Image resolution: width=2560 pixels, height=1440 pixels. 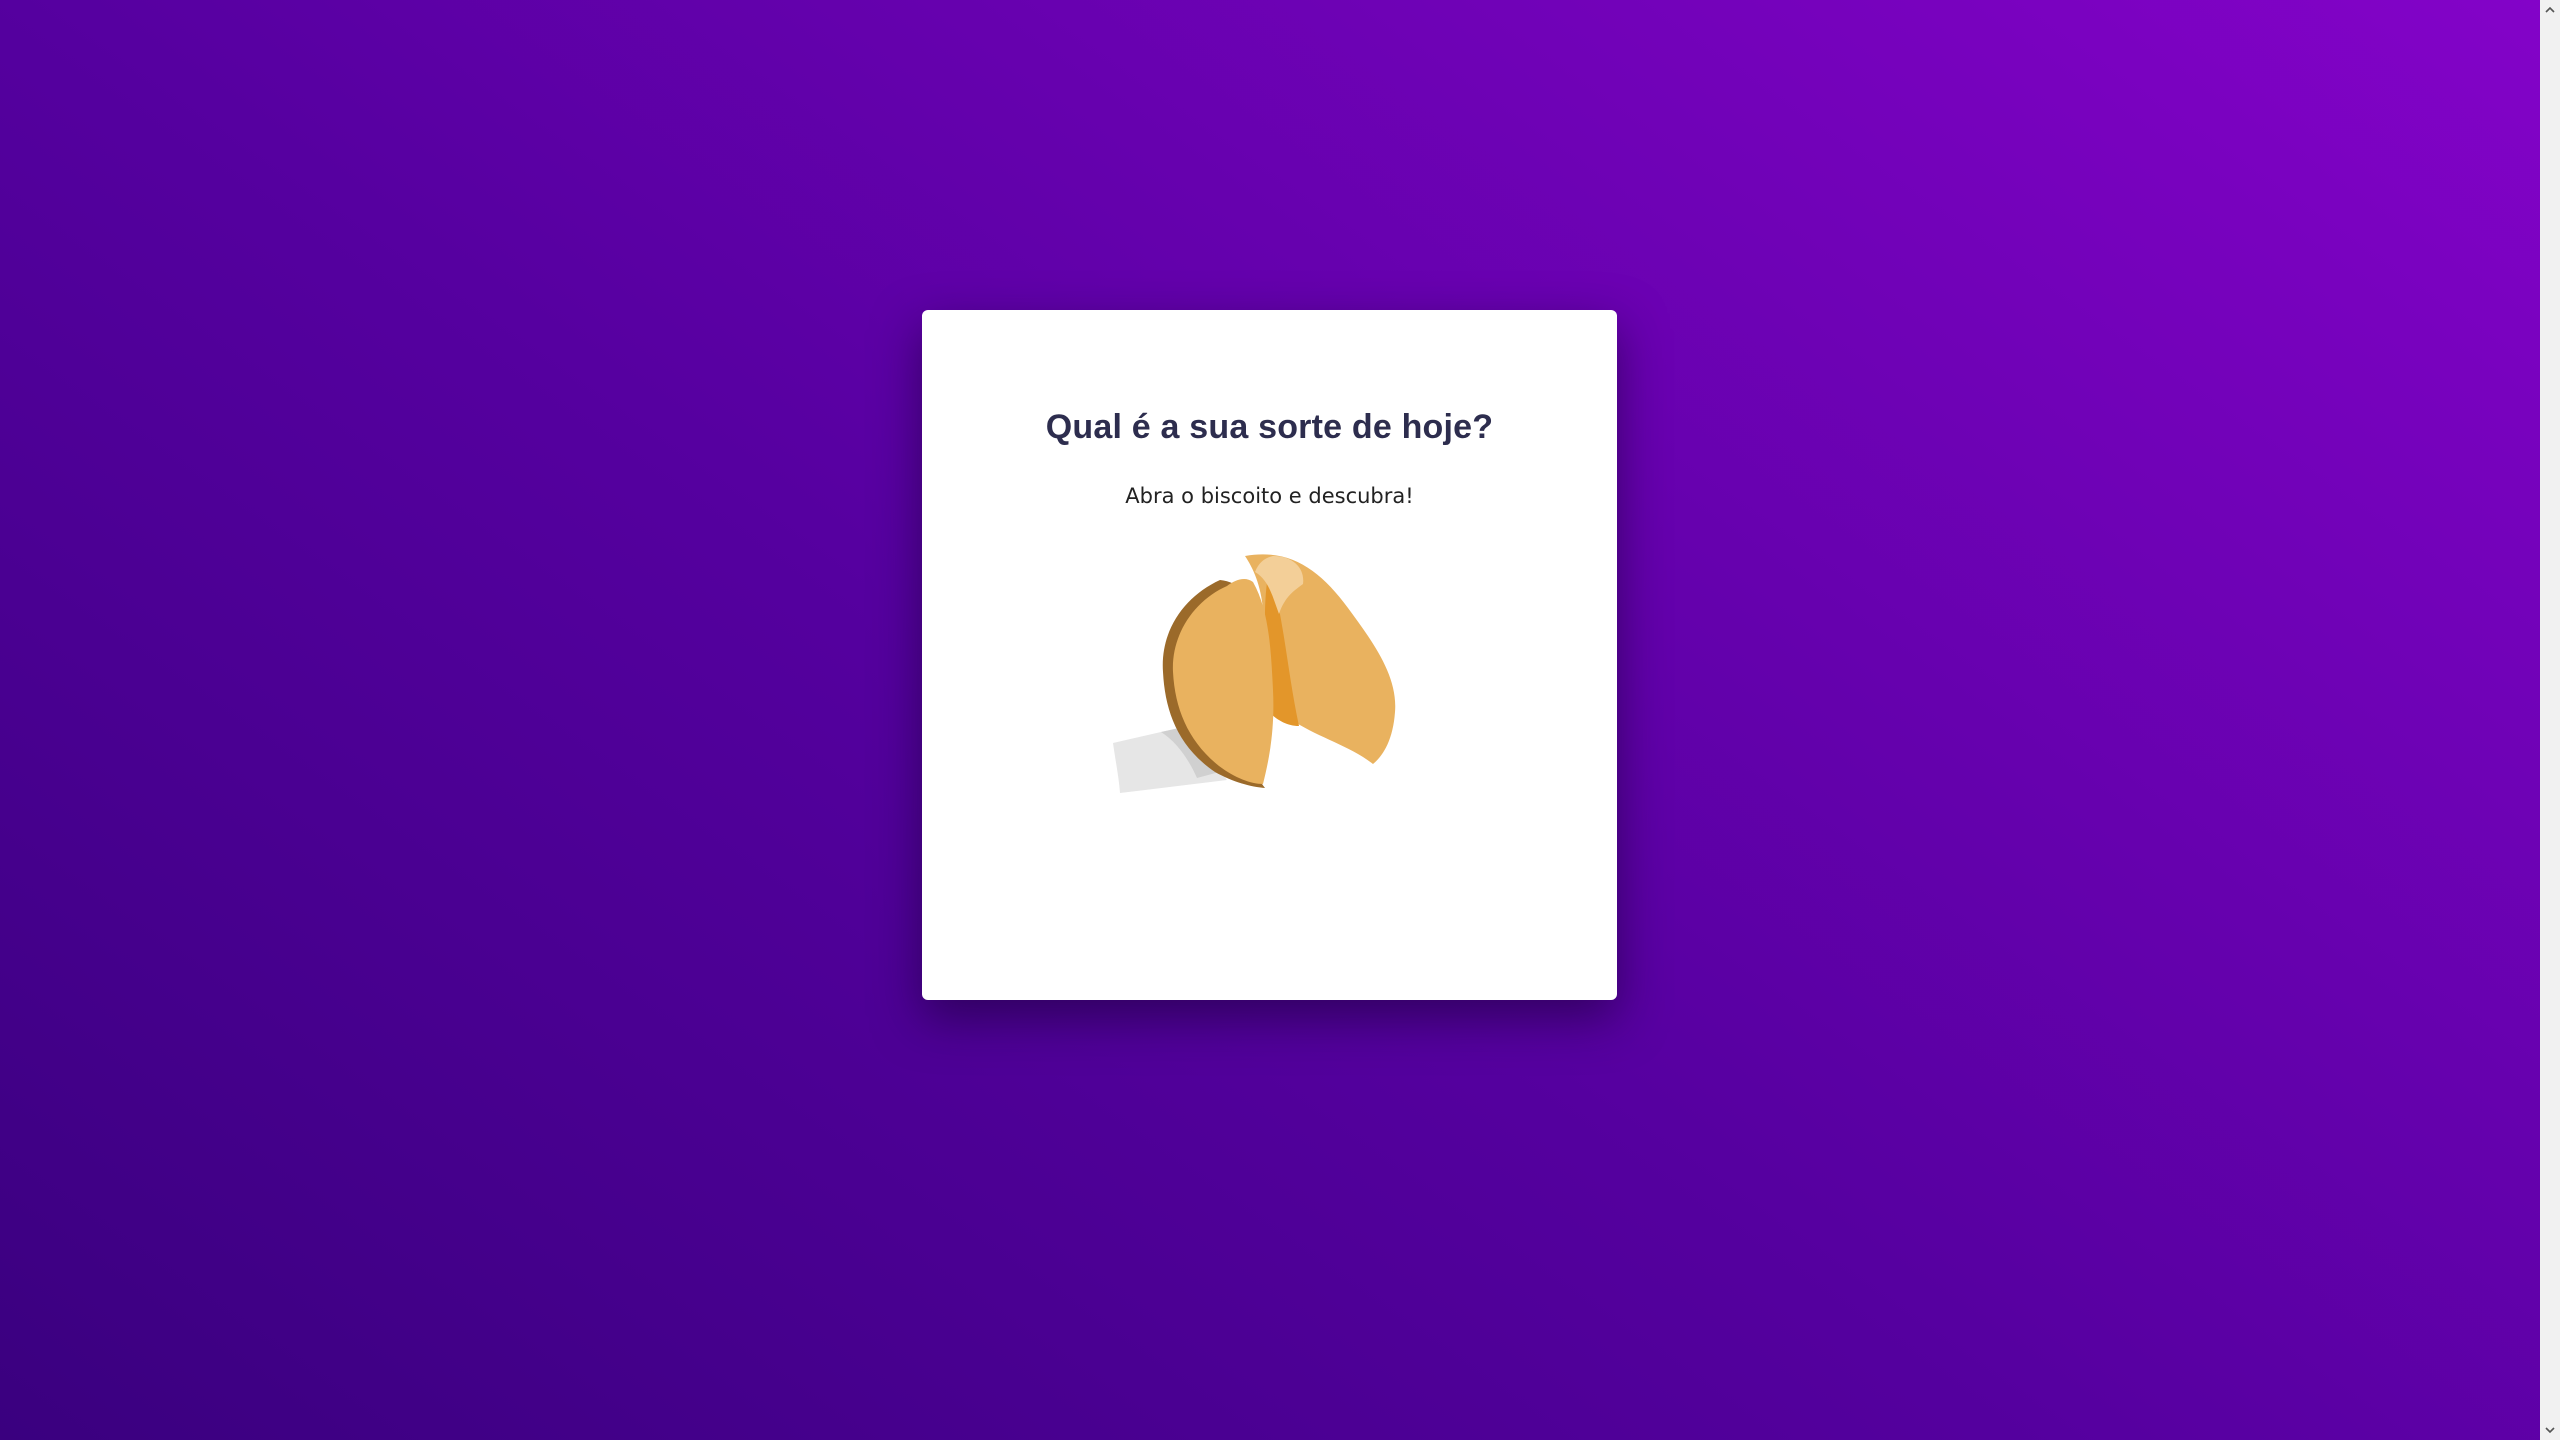 I want to click on scroll-up-arrow, so click(x=2550, y=10).